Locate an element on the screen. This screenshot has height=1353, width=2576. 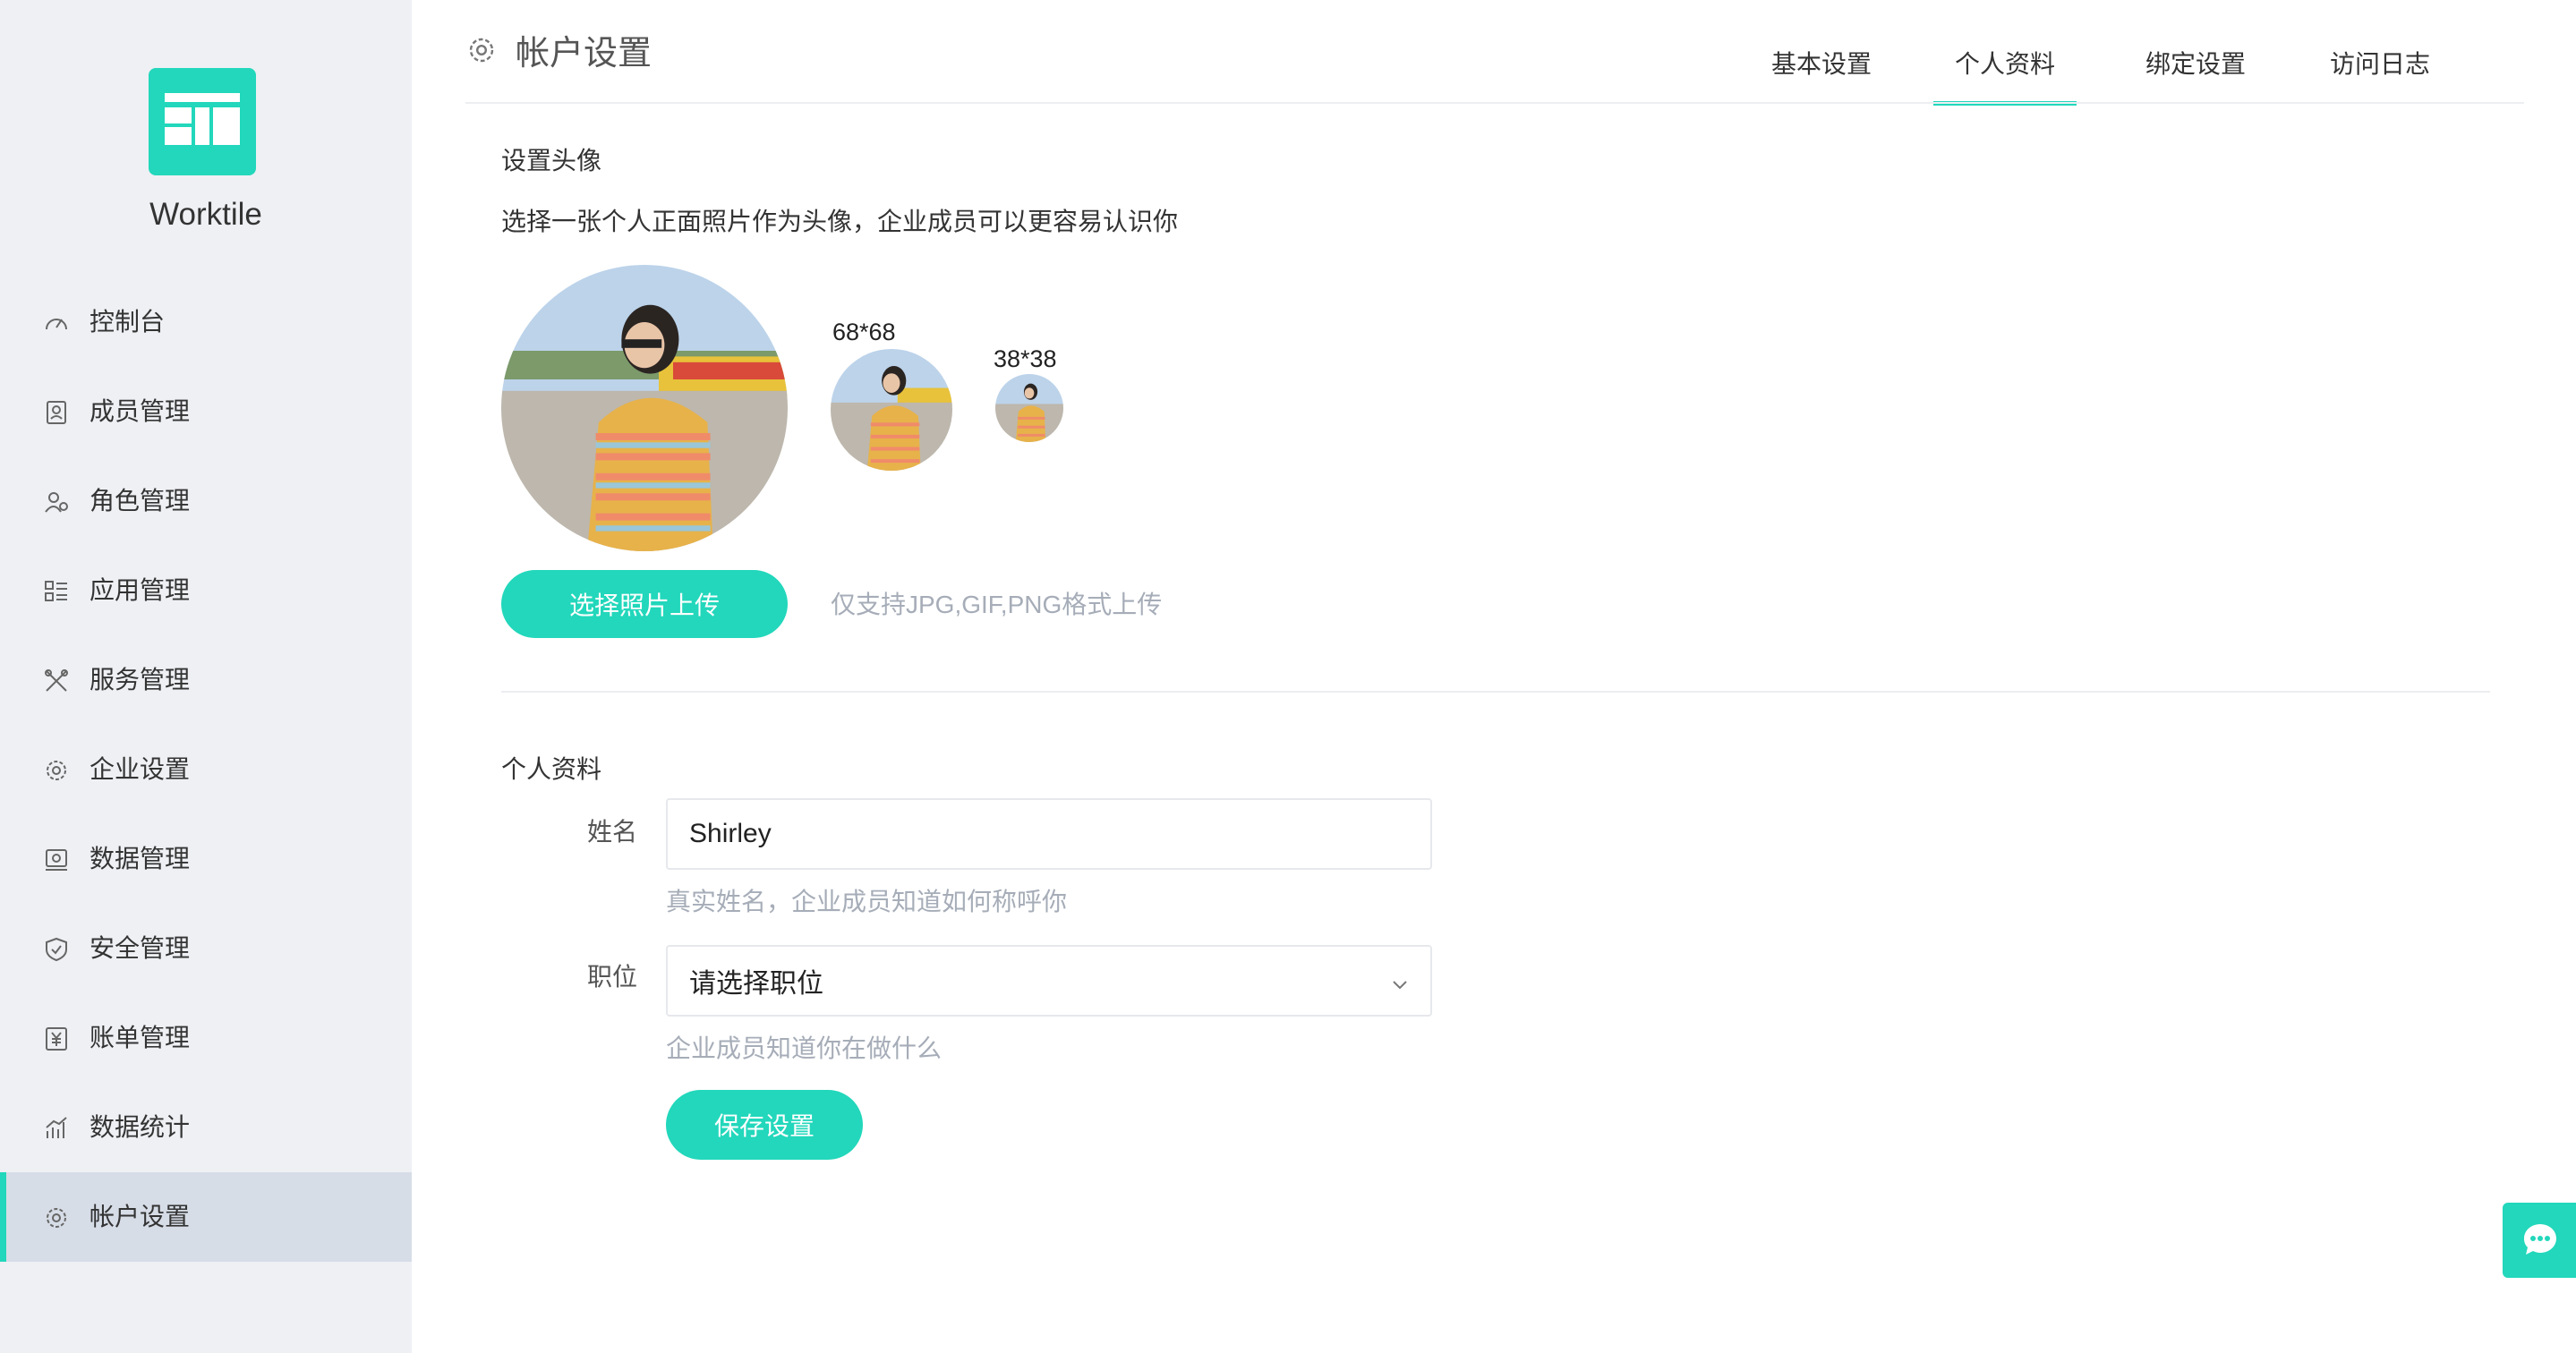
sidebar-item-dashboard: 控制台 is located at coordinates (206, 322).